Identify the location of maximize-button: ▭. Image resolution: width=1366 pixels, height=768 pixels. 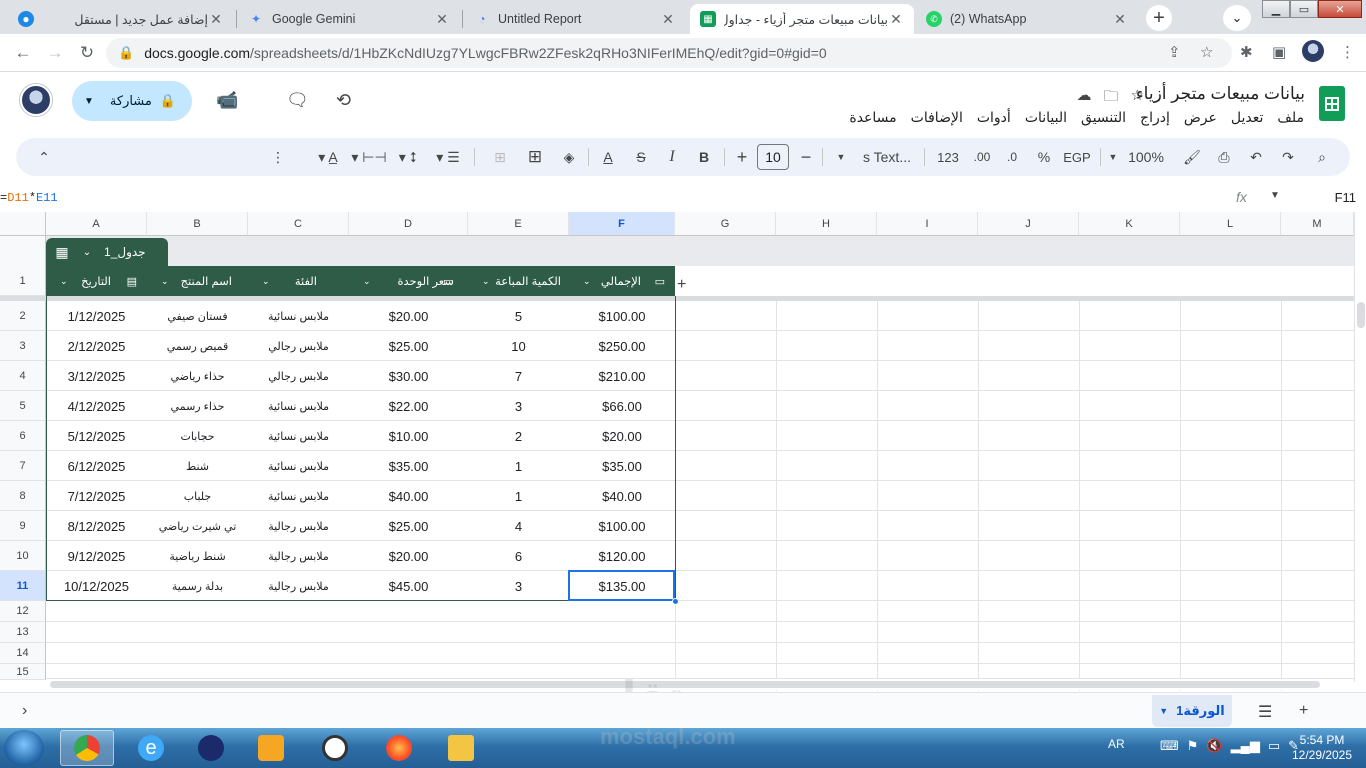
(1304, 9).